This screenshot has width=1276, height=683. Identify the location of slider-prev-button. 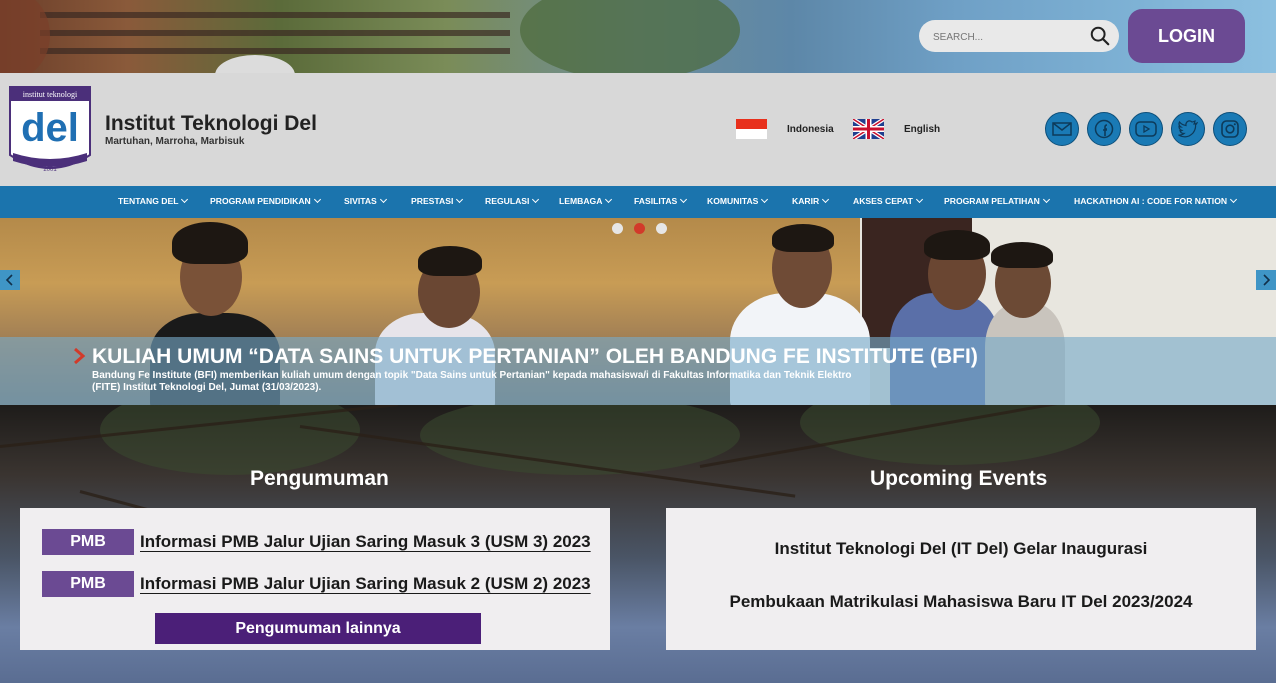
(10, 280).